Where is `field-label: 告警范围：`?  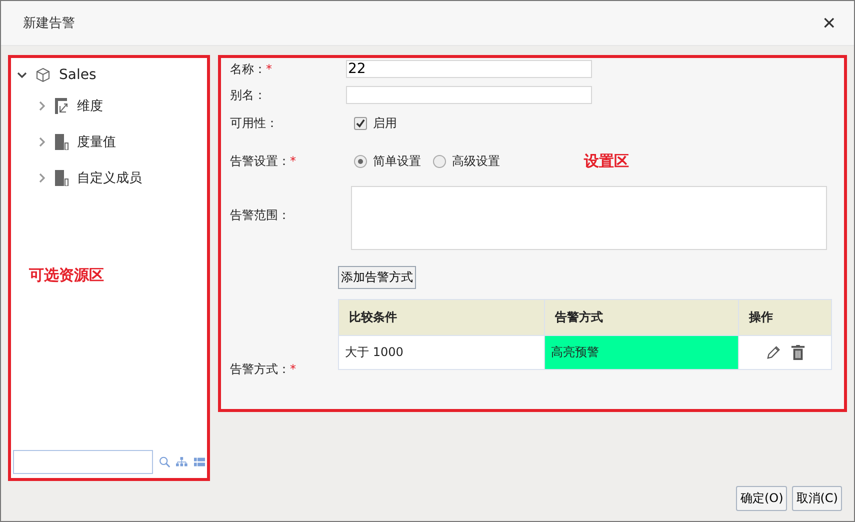 field-label: 告警范围： is located at coordinates (260, 215).